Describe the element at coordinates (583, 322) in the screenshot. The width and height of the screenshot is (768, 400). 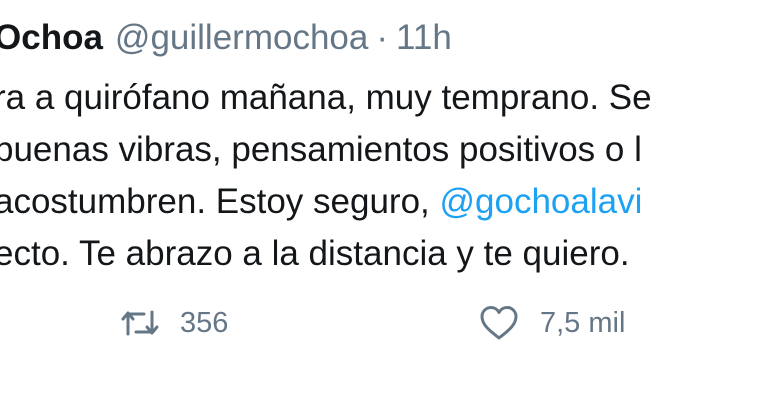
I see `like-count: 7,5 mil` at that location.